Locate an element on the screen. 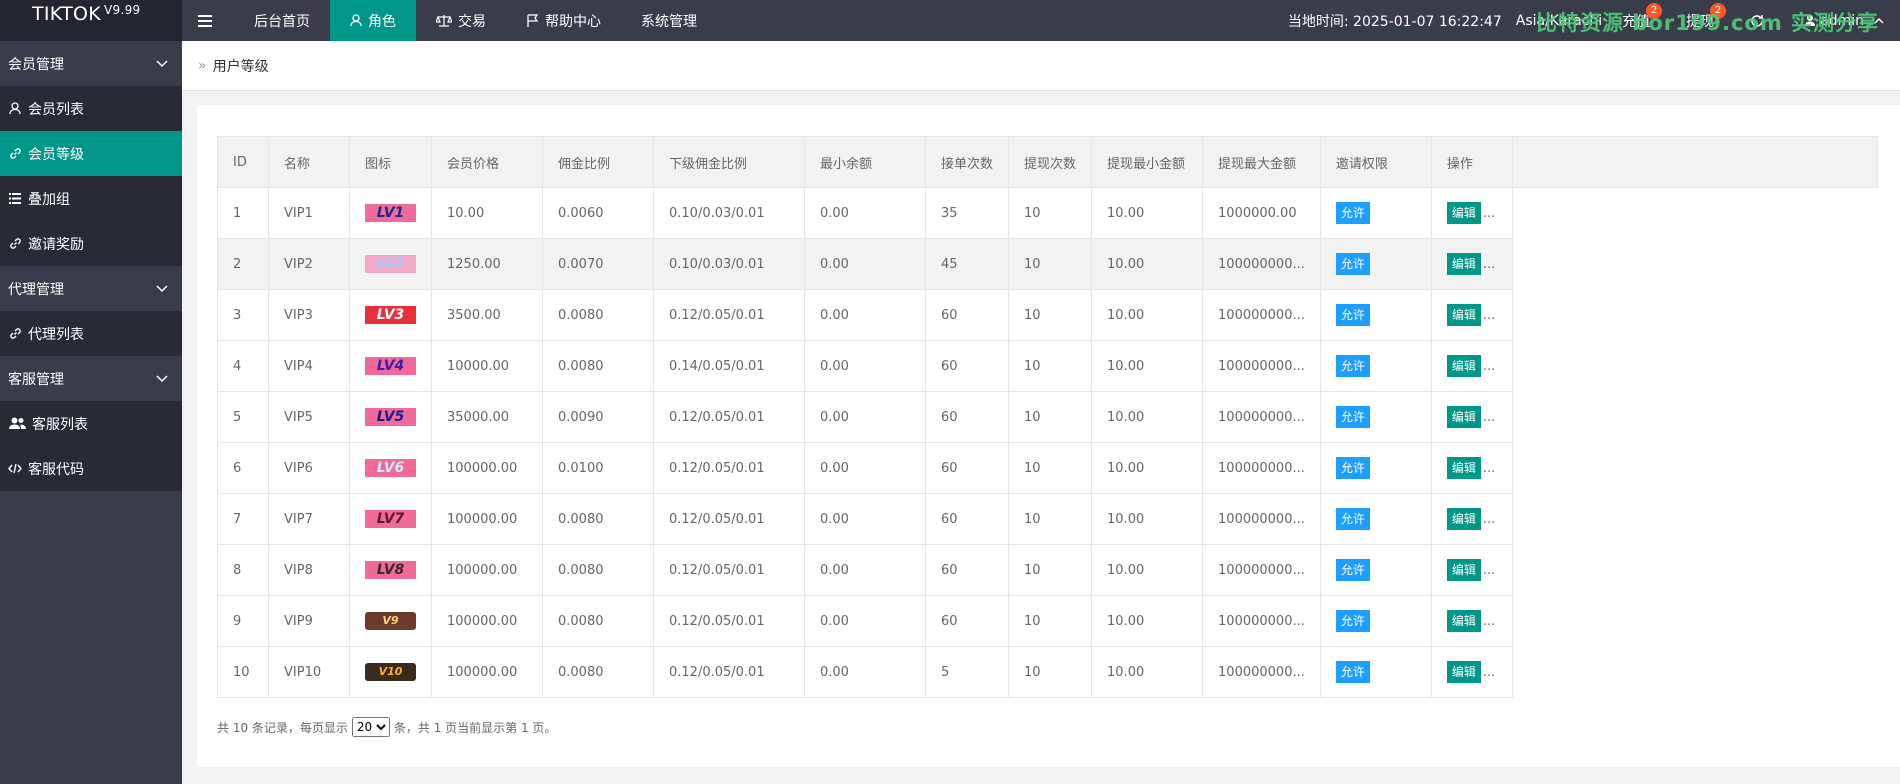 This screenshot has height=784, width=1900. cell-id: 1 is located at coordinates (243, 213).